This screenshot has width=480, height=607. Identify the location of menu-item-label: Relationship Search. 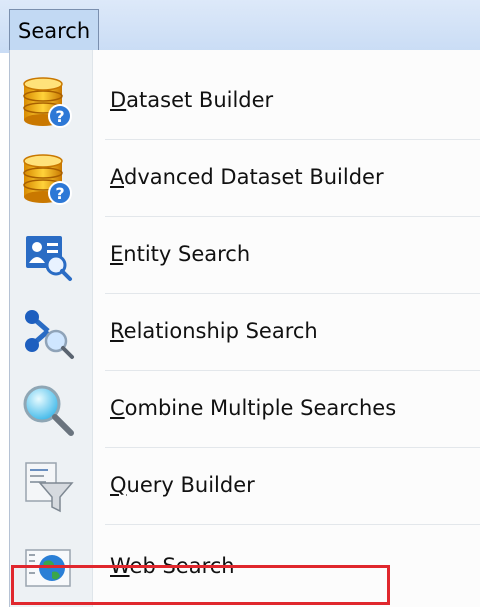
(214, 331).